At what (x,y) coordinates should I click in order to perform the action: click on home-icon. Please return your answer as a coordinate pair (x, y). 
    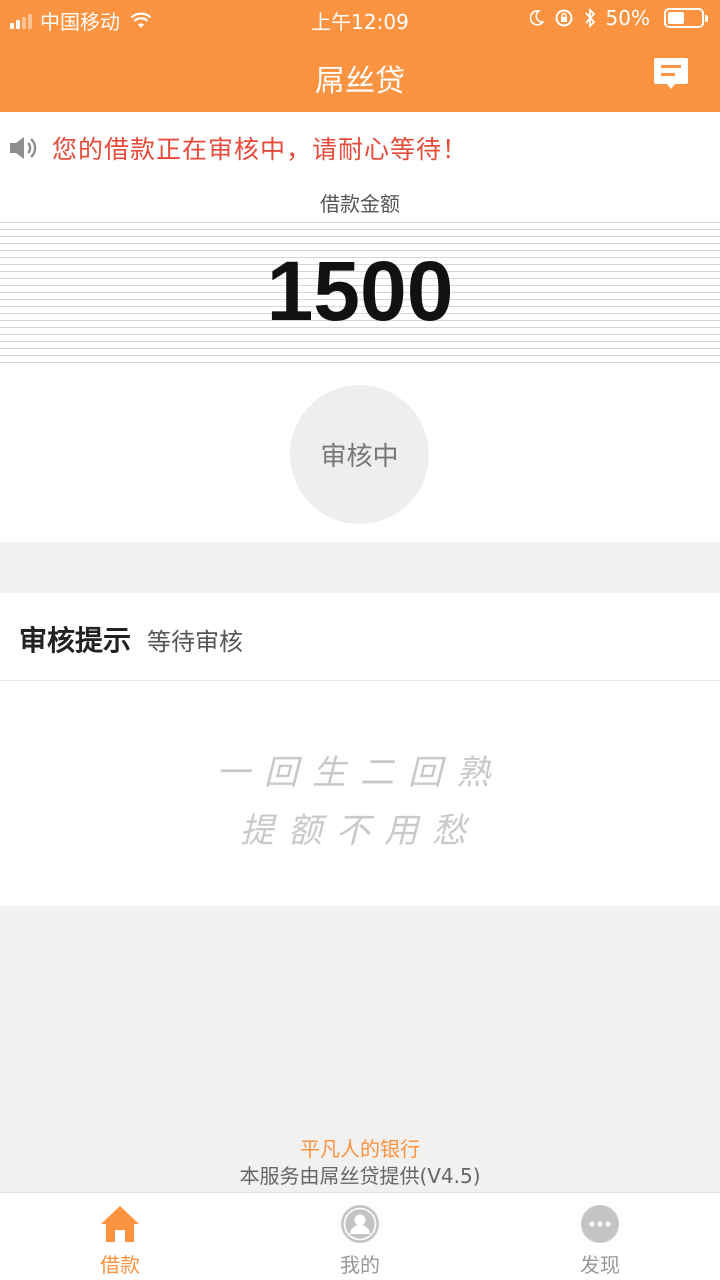
    Looking at the image, I should click on (120, 1224).